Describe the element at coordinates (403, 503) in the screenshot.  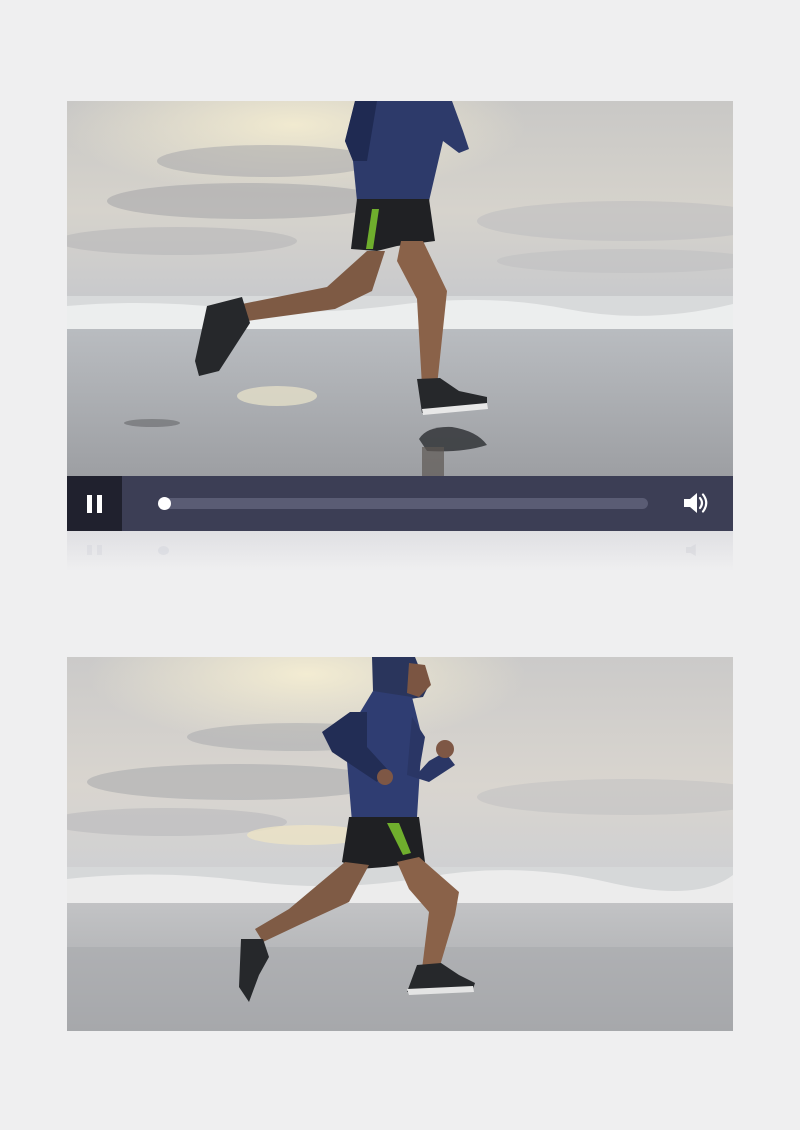
I see `progress-bar` at that location.